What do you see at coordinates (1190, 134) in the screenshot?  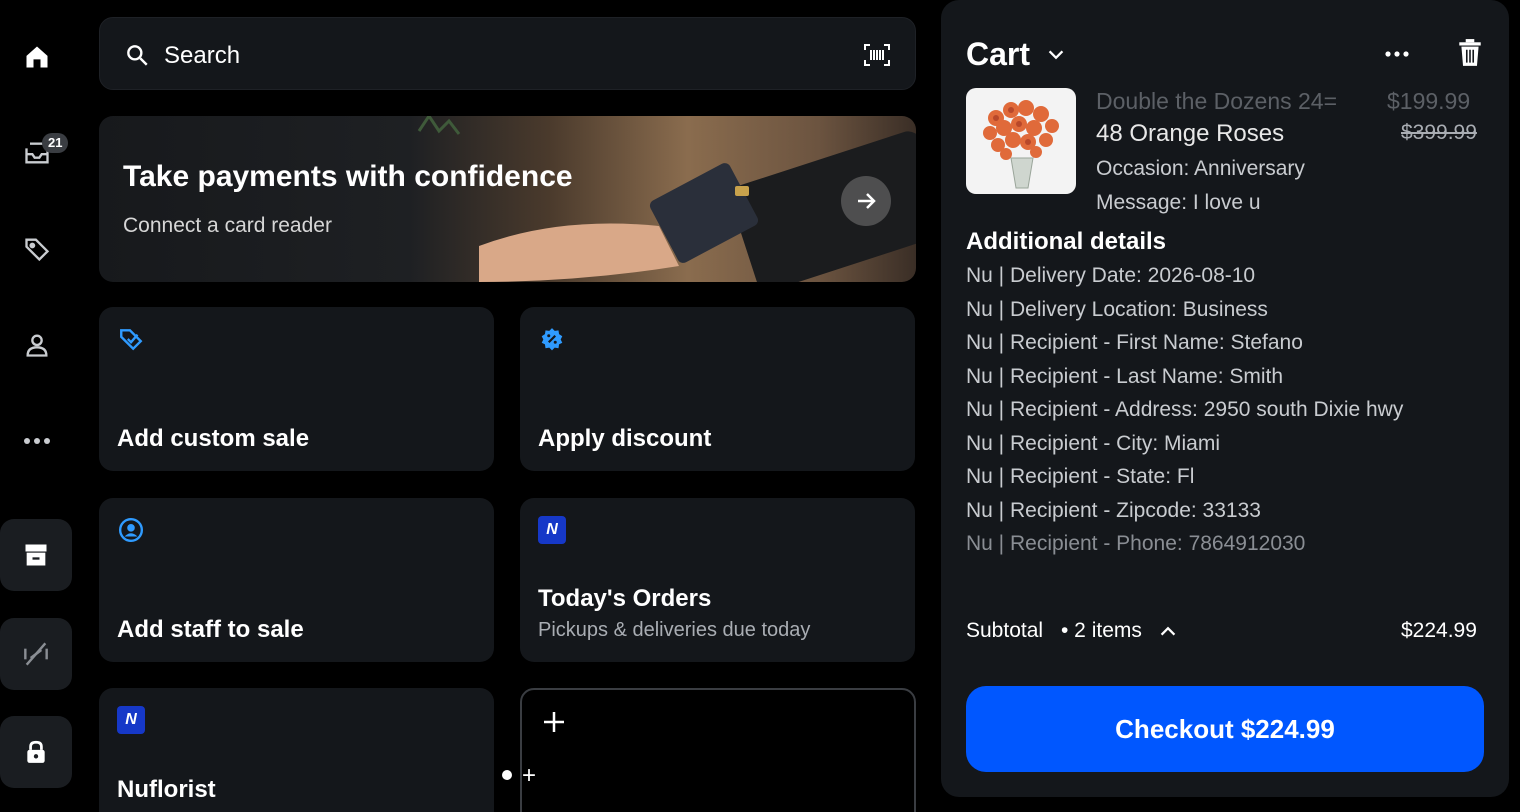 I see `item-name: 48 Orange Roses` at bounding box center [1190, 134].